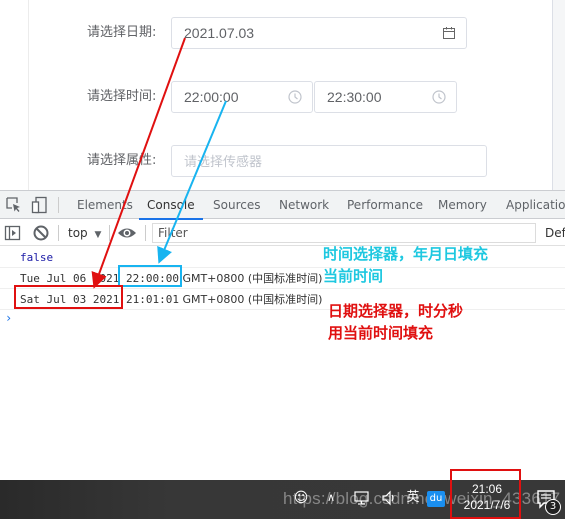 Image resolution: width=565 pixels, height=519 pixels. I want to click on page-divider, so click(28, 95).